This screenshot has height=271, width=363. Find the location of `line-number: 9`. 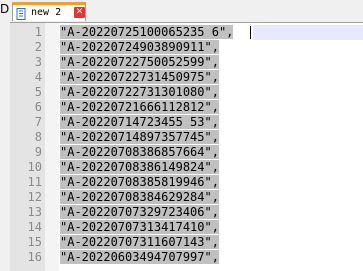

line-number: 9 is located at coordinates (38, 152).